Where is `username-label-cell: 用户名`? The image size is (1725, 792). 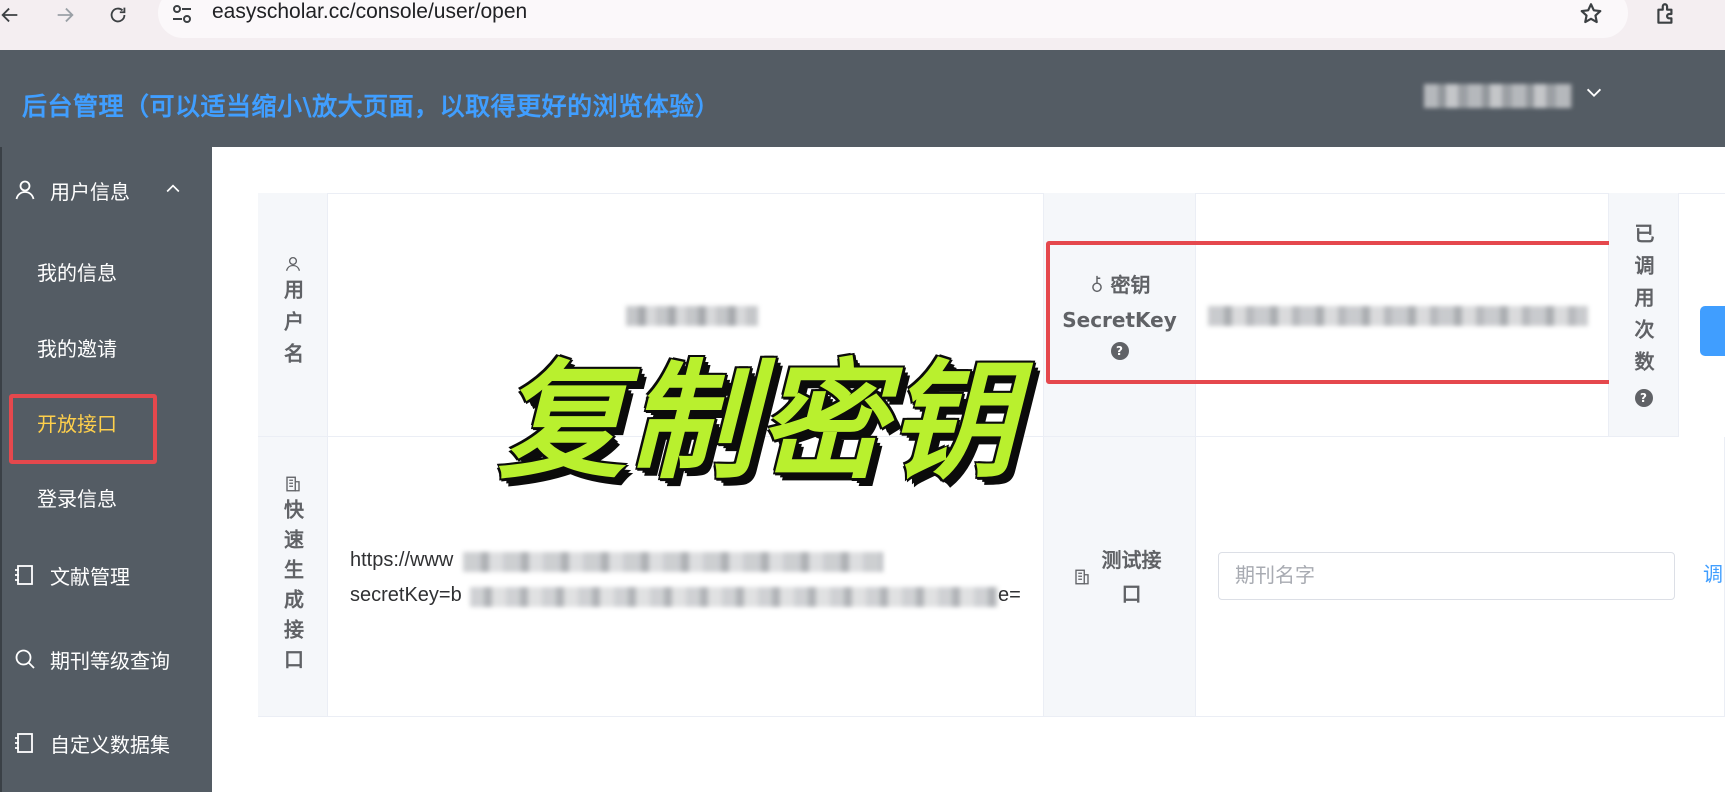 username-label-cell: 用户名 is located at coordinates (293, 315).